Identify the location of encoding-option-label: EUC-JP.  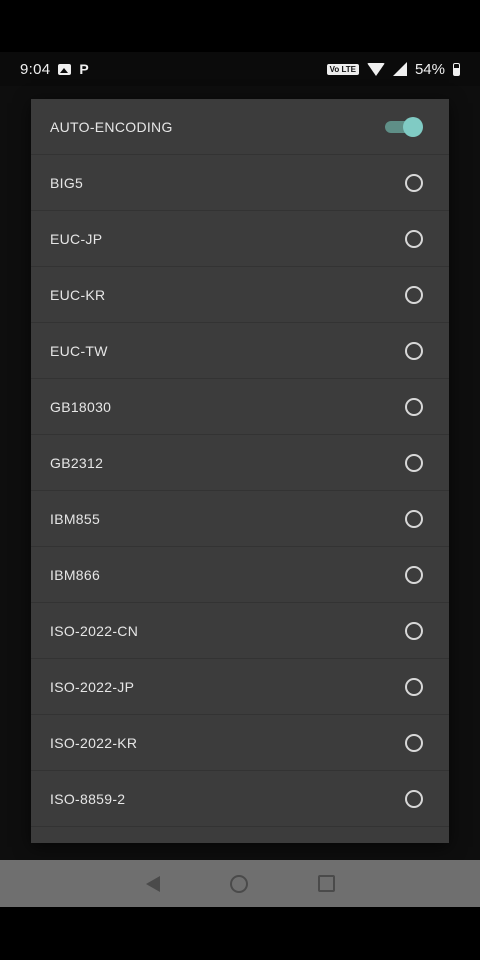
(76, 238).